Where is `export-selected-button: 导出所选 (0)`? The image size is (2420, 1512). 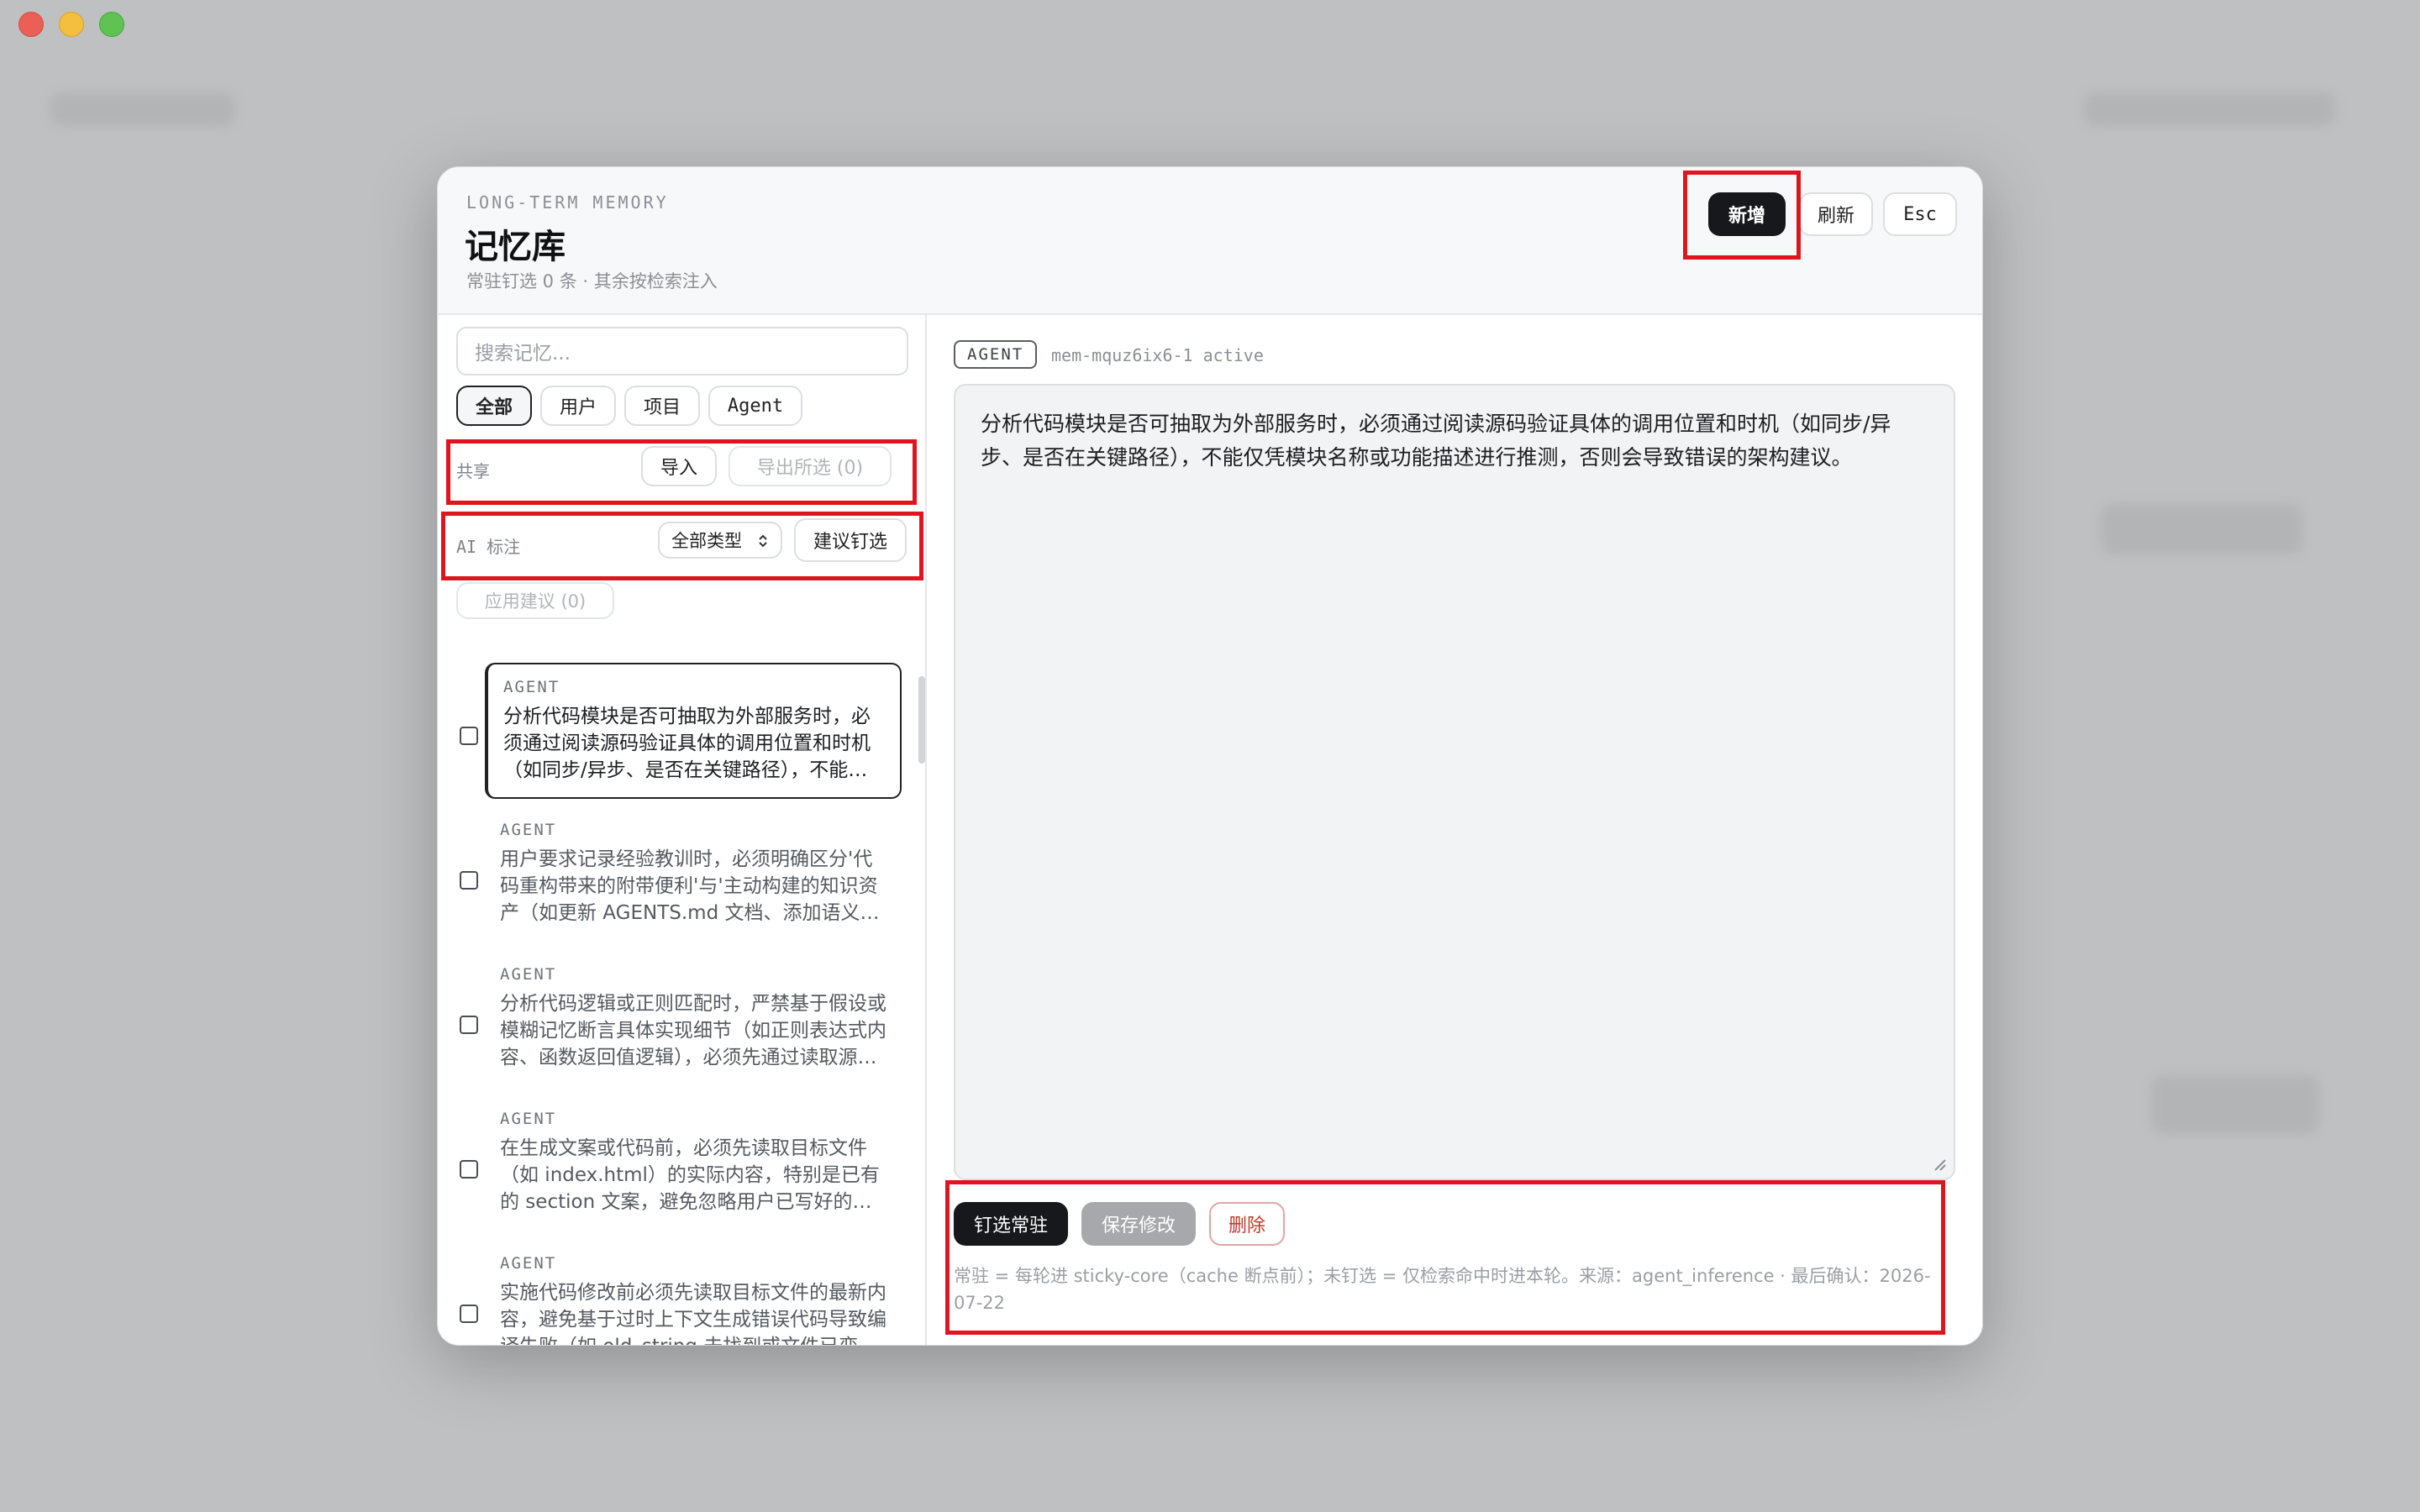 export-selected-button: 导出所选 (0) is located at coordinates (810, 466).